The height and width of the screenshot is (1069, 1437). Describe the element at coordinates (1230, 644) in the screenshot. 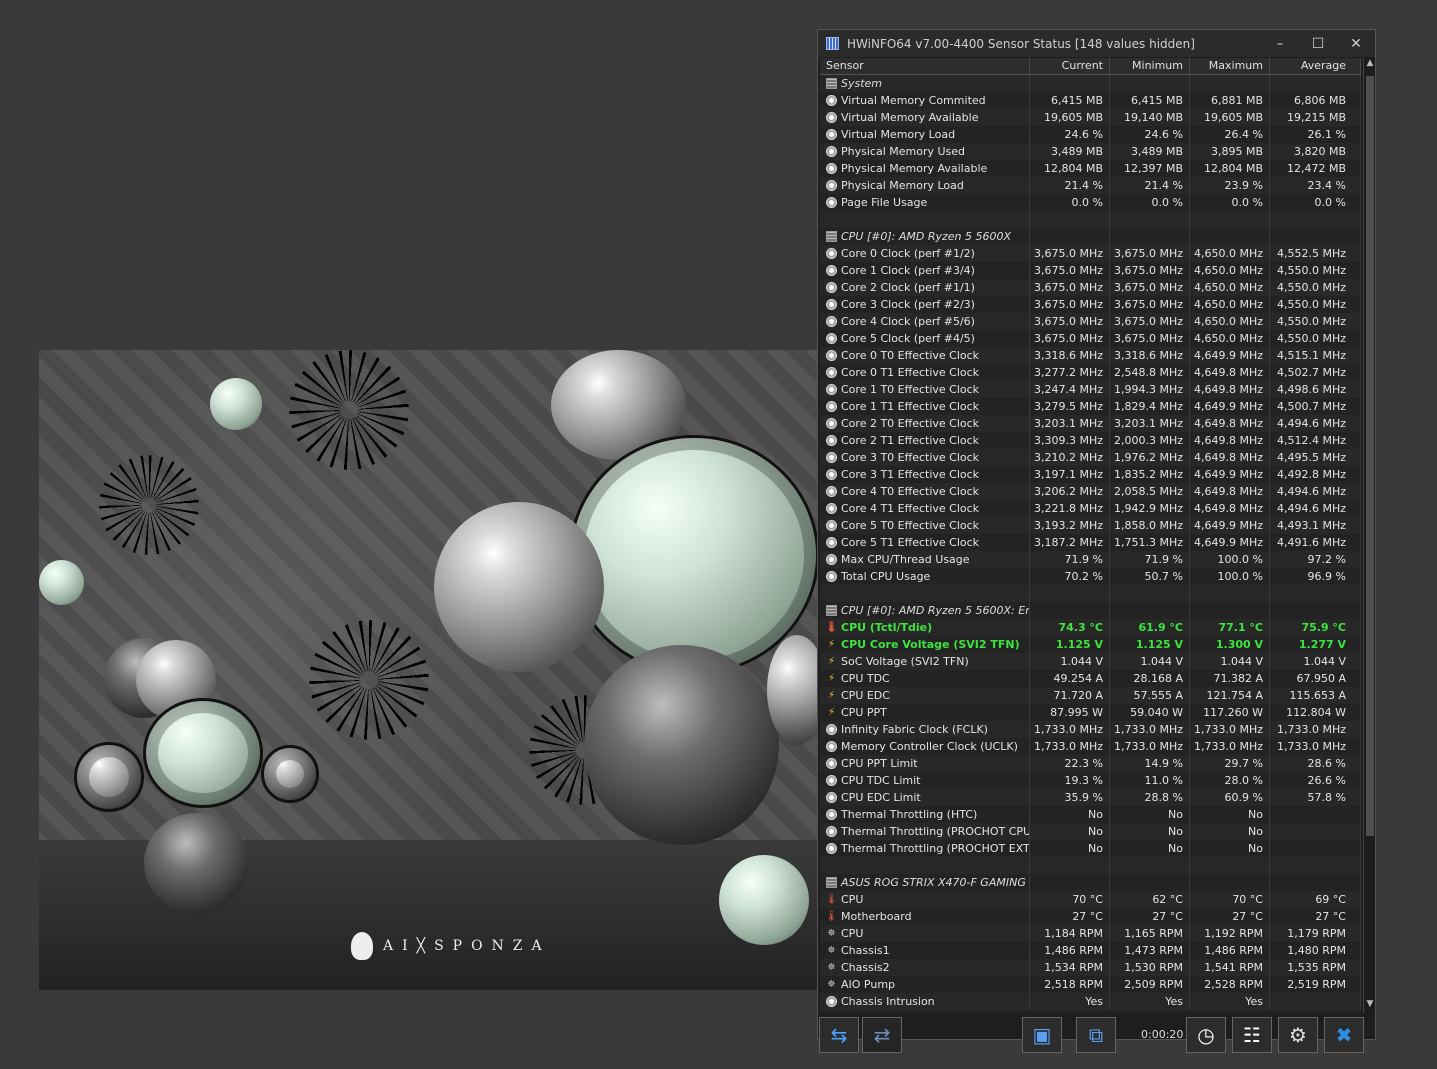

I see `maximum-value: 1.300 V` at that location.